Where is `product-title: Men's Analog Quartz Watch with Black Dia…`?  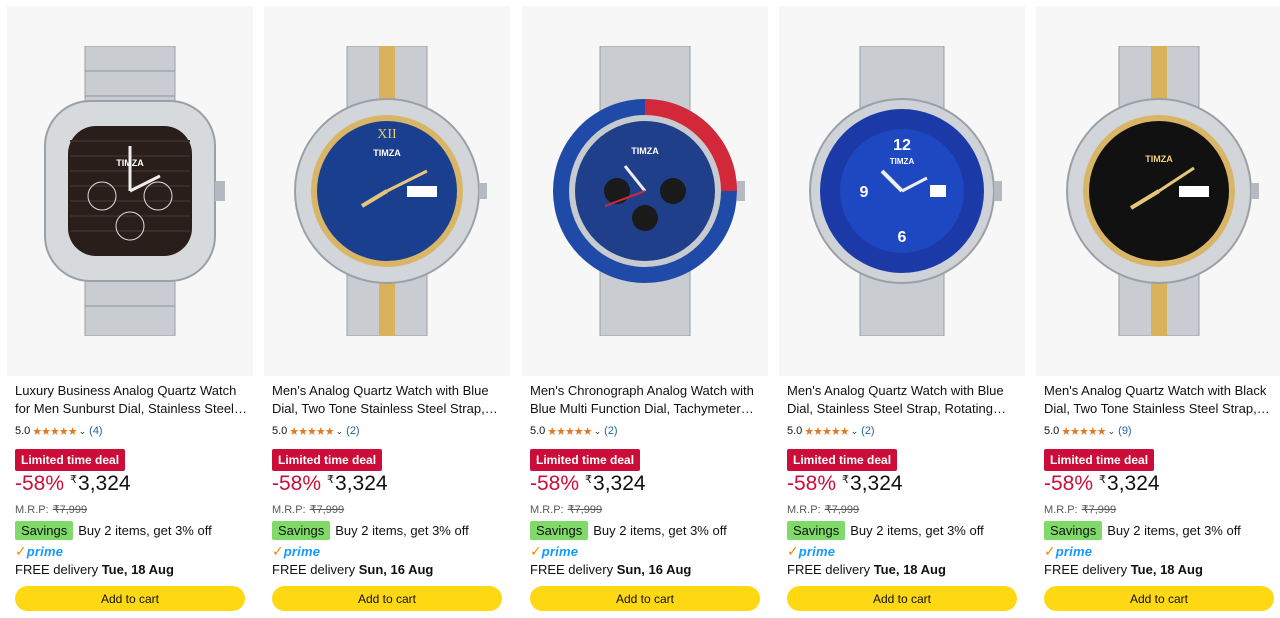 product-title: Men's Analog Quartz Watch with Black Dia… is located at coordinates (1161, 400).